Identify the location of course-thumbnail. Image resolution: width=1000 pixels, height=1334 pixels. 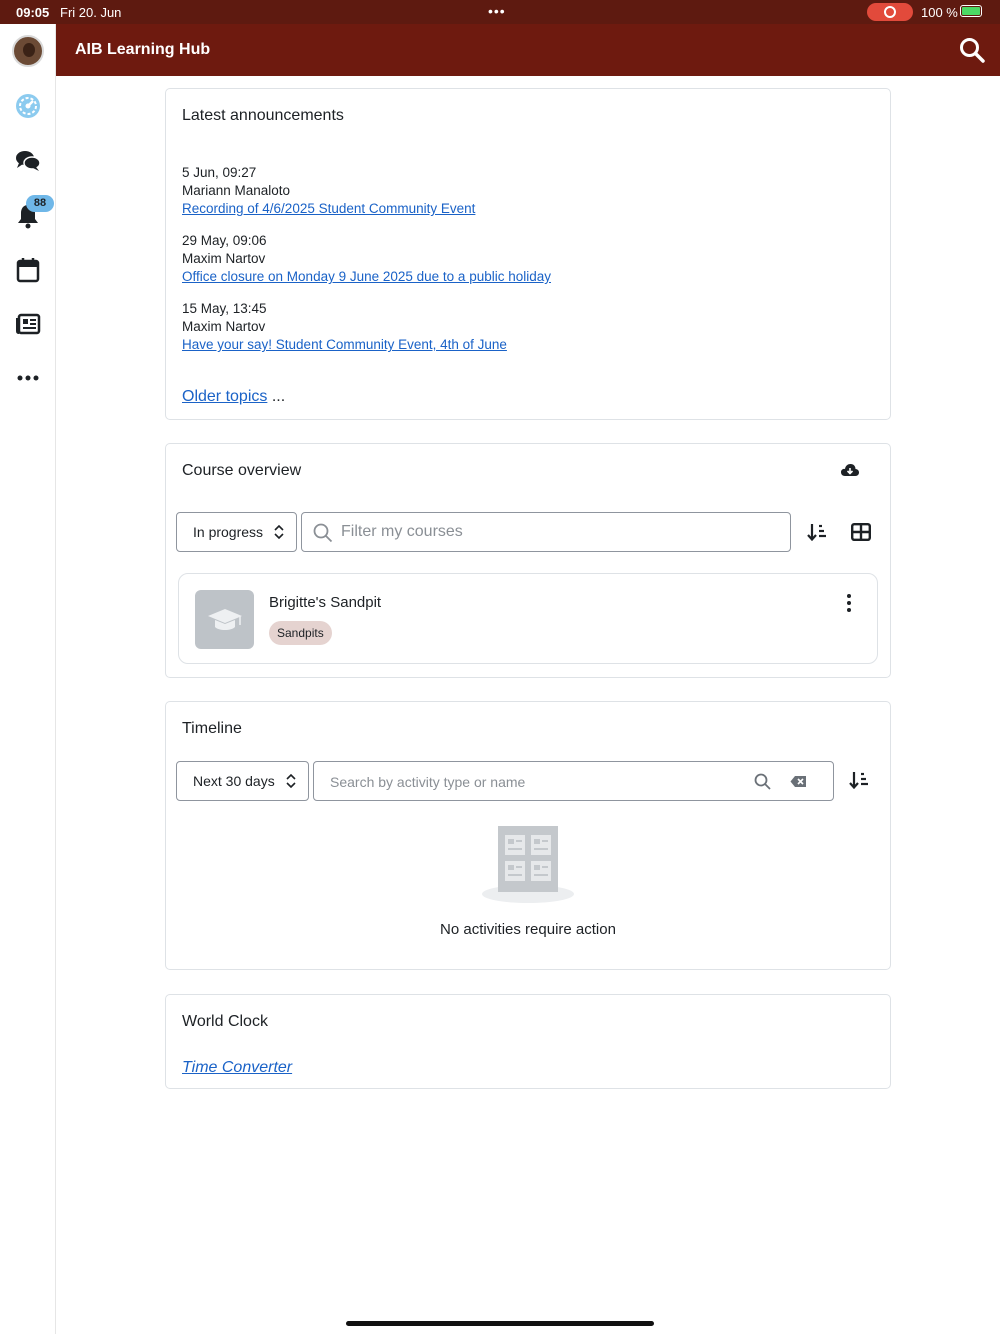
(224, 619).